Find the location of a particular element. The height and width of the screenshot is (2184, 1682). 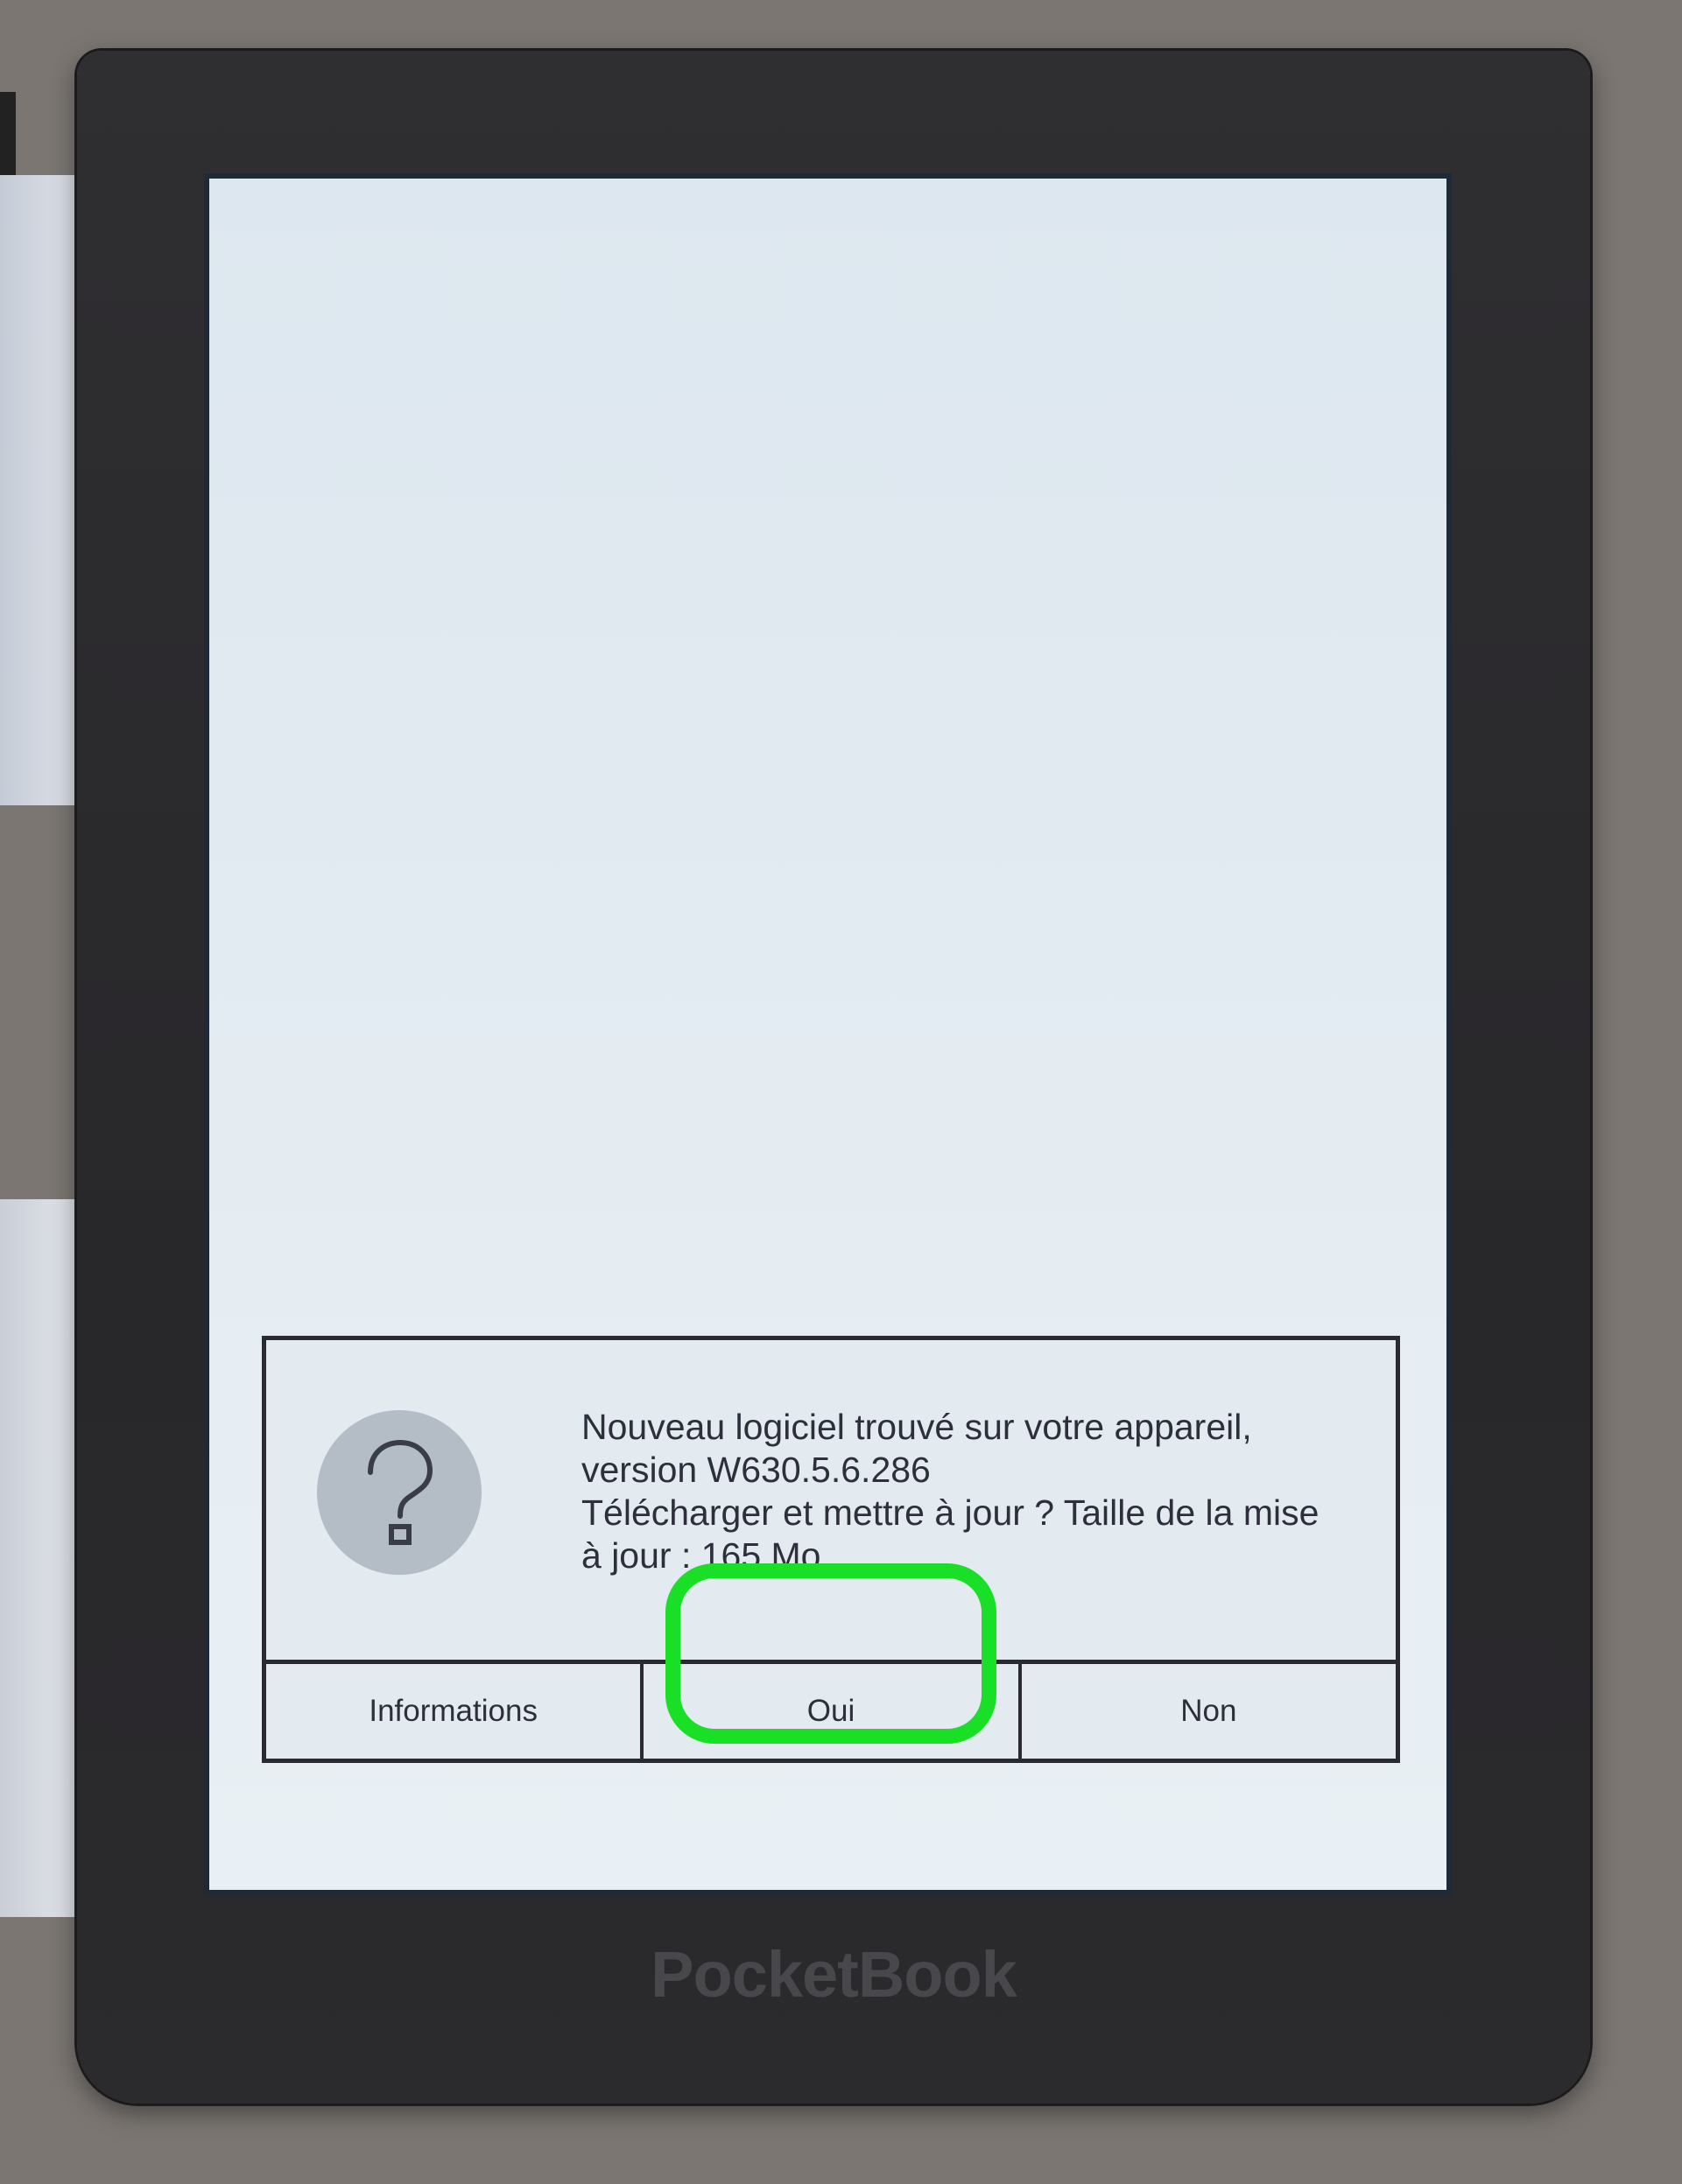

dialog-message-line: à jour : 165 Mo is located at coordinates (701, 1555).